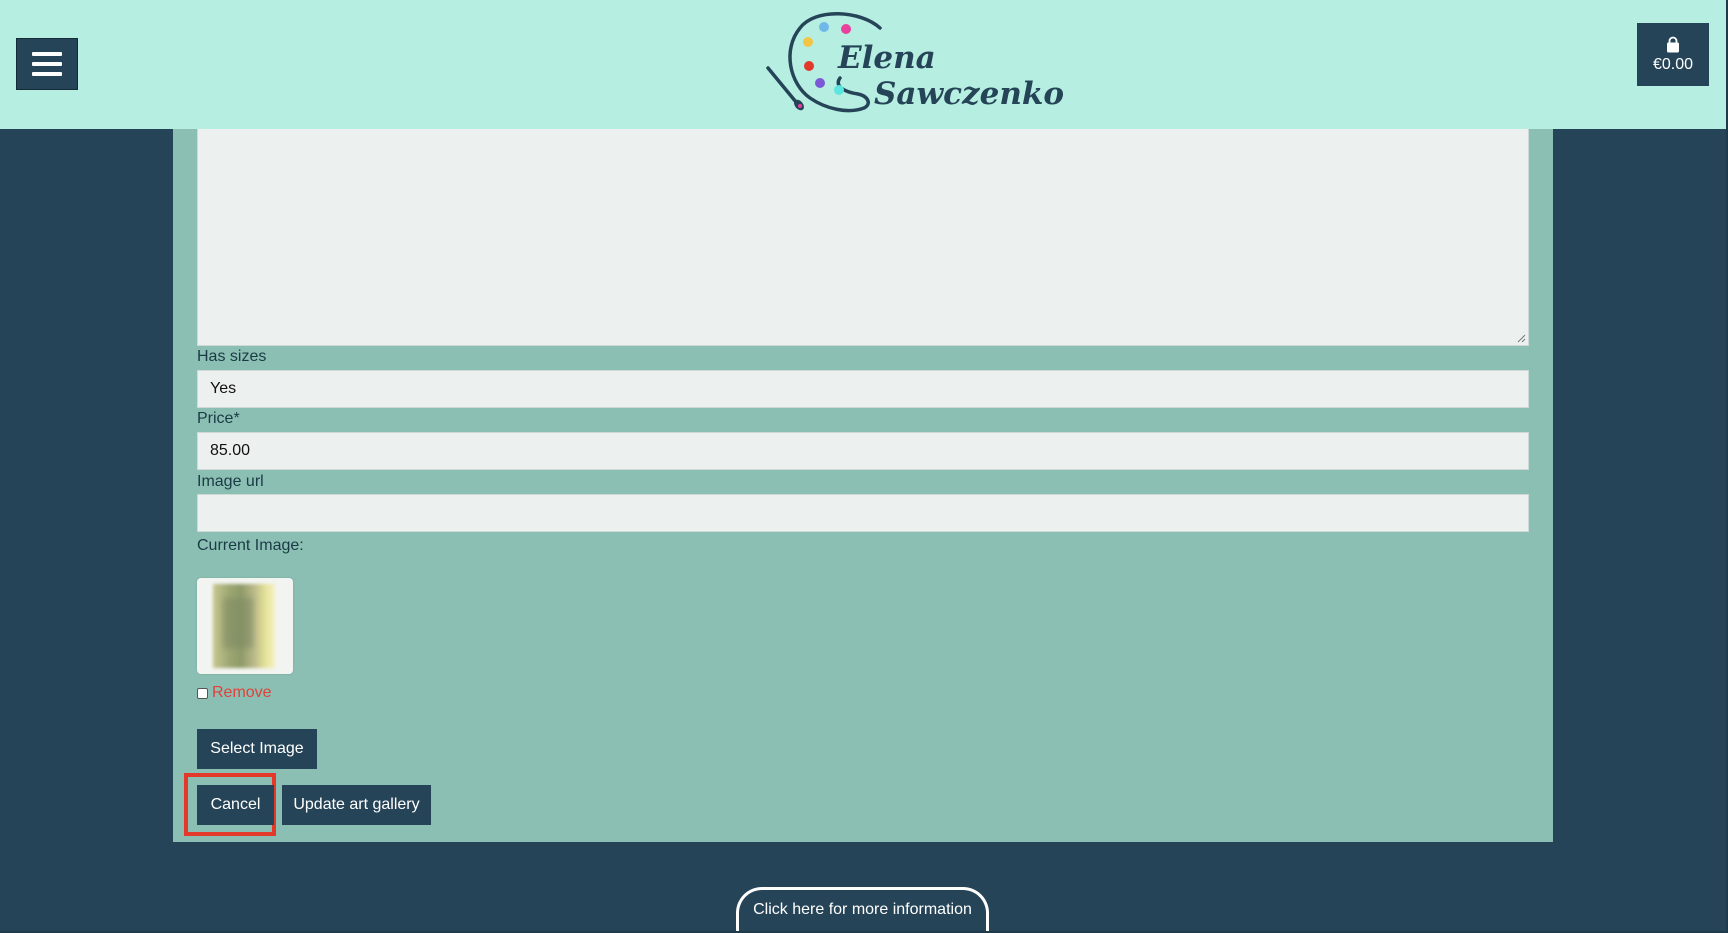 The height and width of the screenshot is (933, 1728). What do you see at coordinates (1673, 44) in the screenshot?
I see `shopping-bag-icon` at bounding box center [1673, 44].